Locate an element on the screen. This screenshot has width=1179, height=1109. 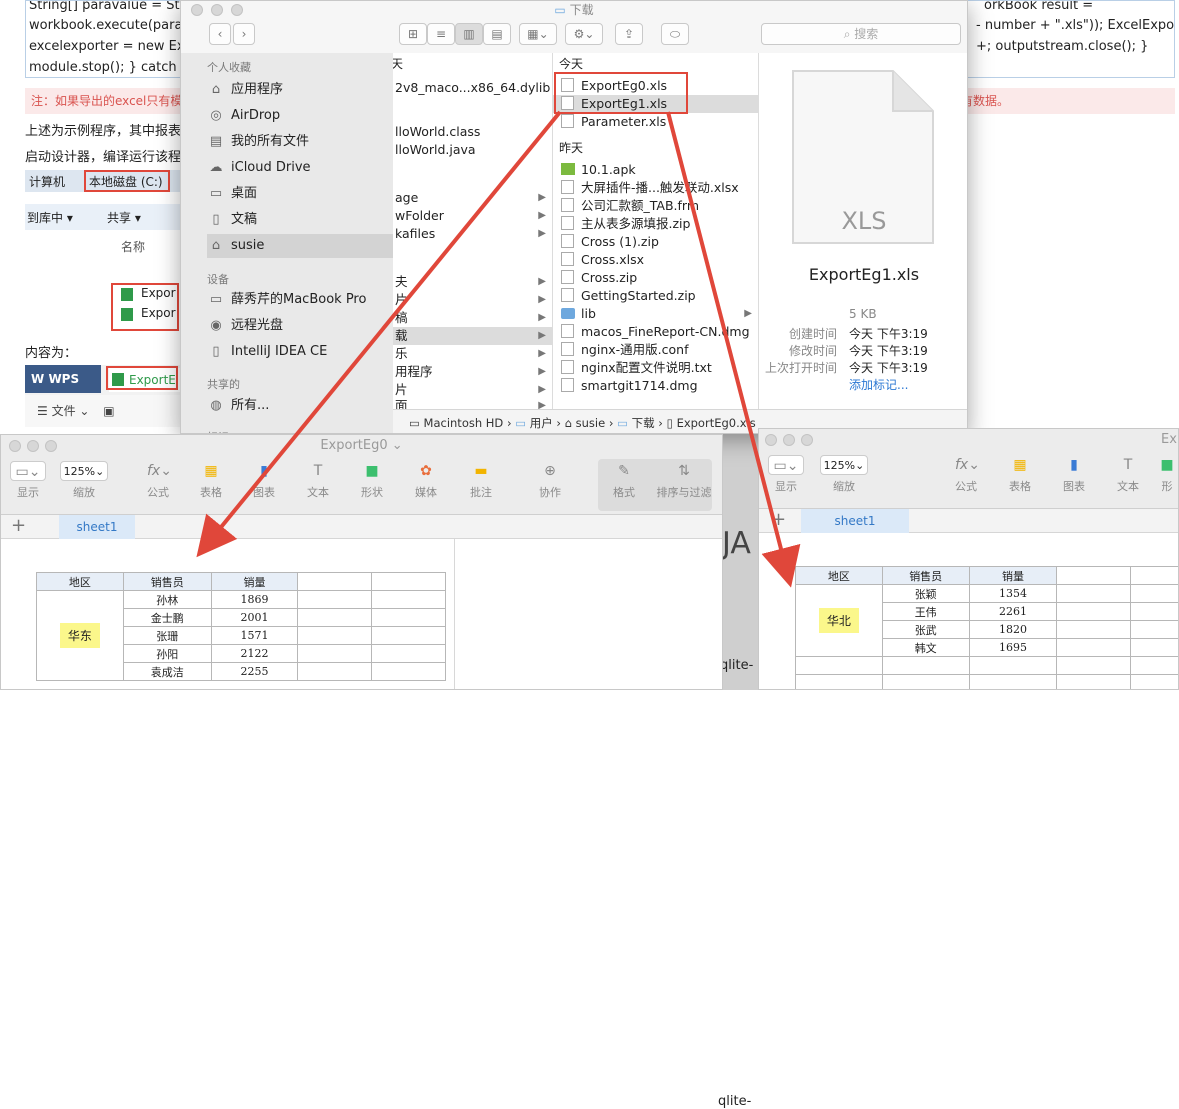
list-item: lloWorld.class is located at coordinates (472, 132).